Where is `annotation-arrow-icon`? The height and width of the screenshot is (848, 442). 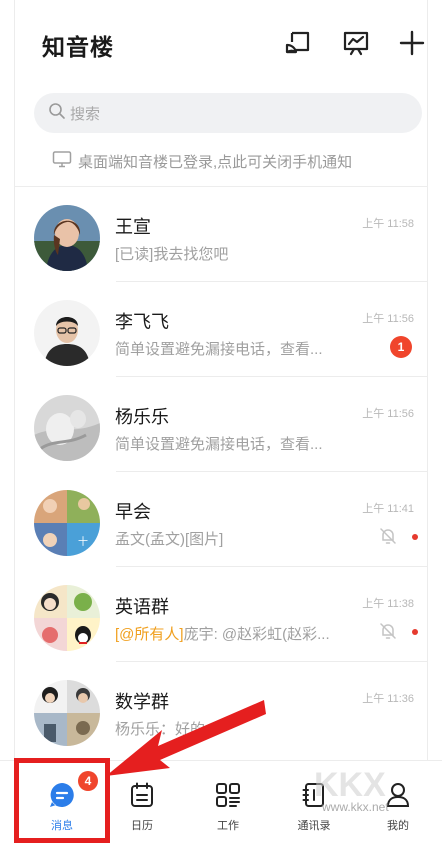
annotation-arrow-icon is located at coordinates (186, 738).